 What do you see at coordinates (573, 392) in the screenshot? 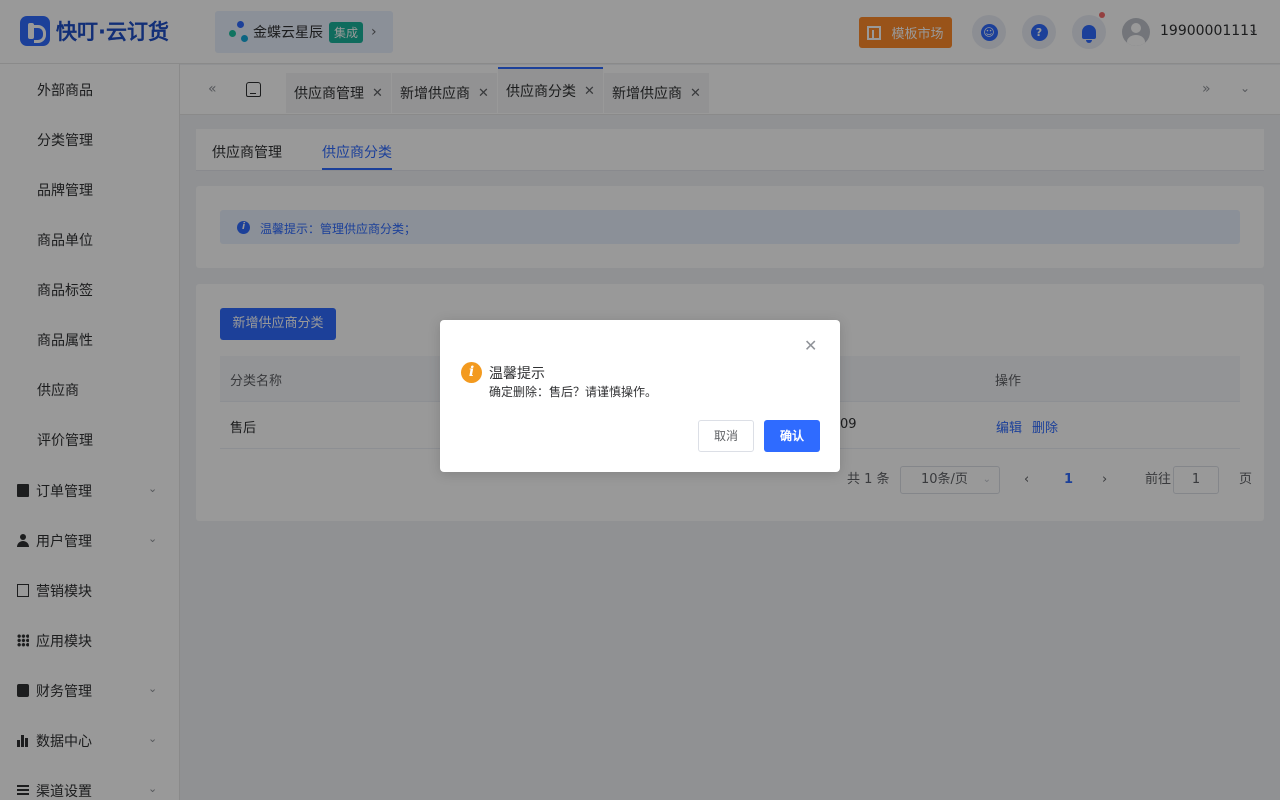
I see `dialog-message: 确定删除：售后？请谨慎操作。` at bounding box center [573, 392].